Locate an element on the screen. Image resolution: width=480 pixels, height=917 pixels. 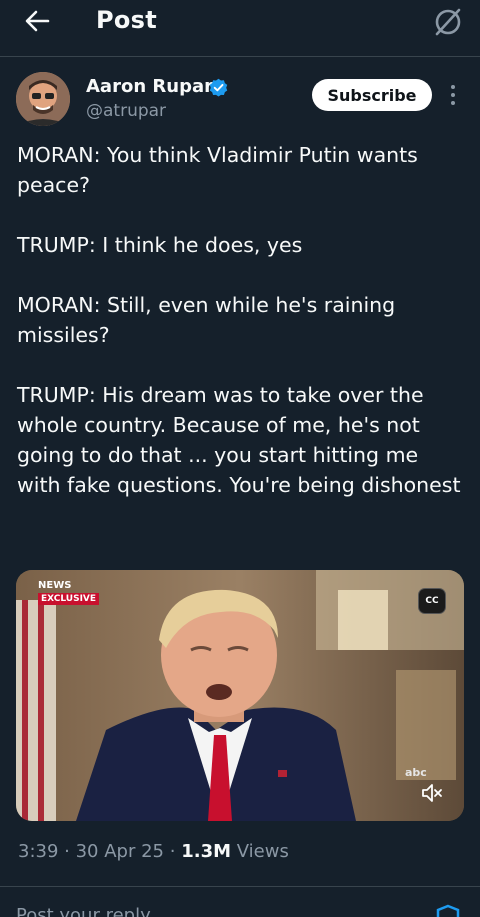
avatar is located at coordinates (43, 99).